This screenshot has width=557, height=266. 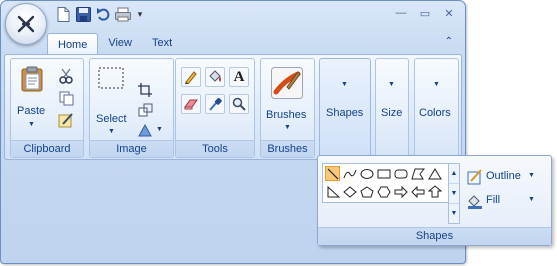 I want to click on select-button: Select ▼, so click(x=111, y=98).